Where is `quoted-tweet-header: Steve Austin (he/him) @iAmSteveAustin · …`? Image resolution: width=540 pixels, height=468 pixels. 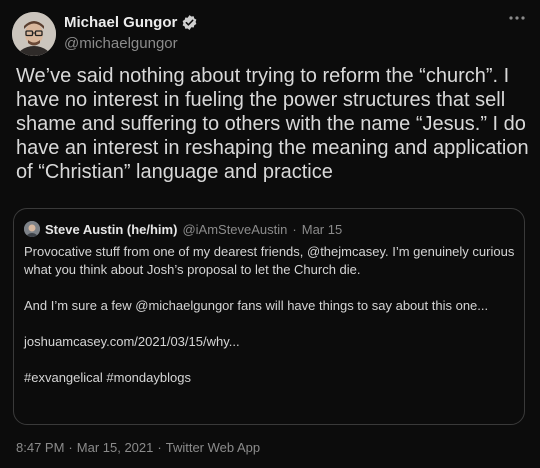
quoted-tweet-header: Steve Austin (he/him) @iAmSteveAustin · … is located at coordinates (183, 229).